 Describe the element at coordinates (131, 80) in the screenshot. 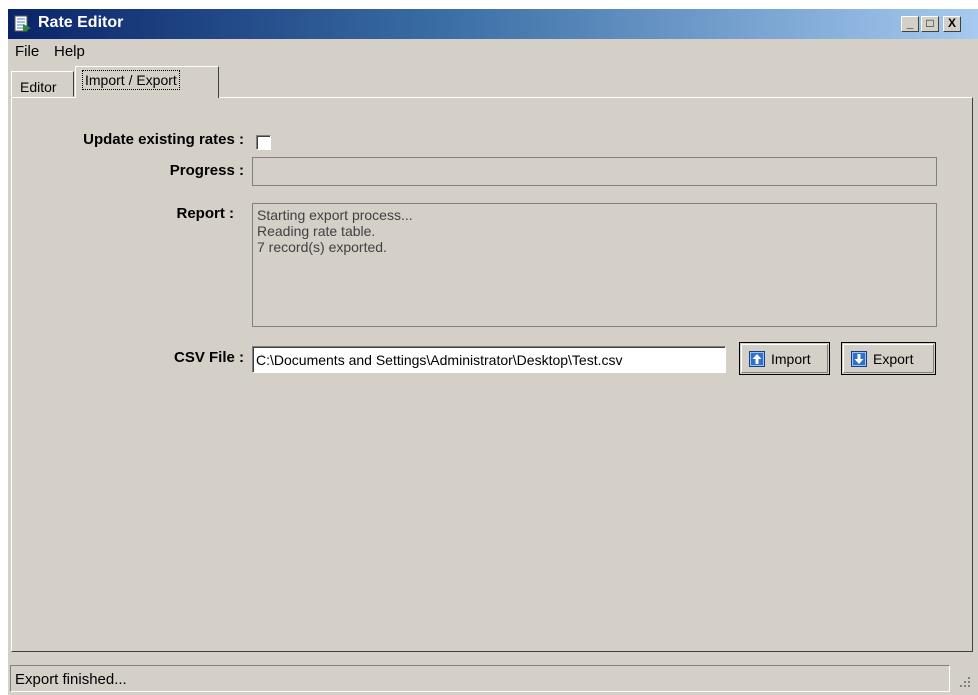

I see `tab-import-export-label: Import / Export` at that location.